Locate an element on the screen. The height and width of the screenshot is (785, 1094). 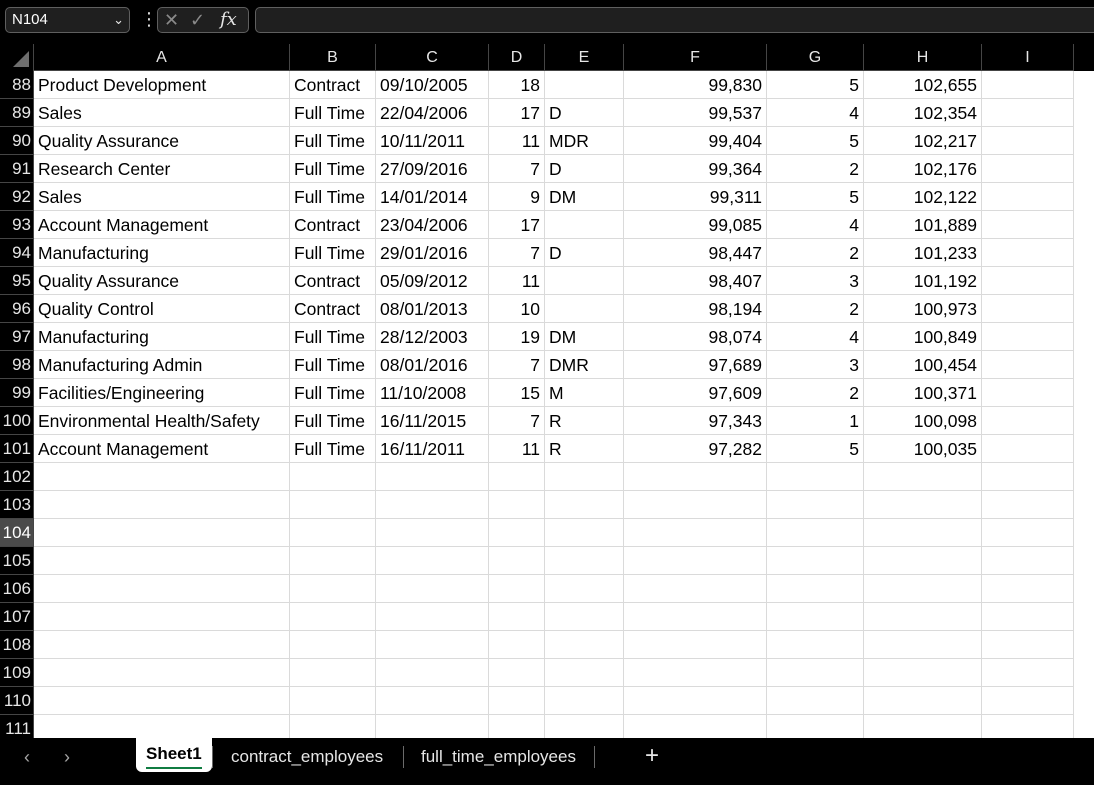
cell-c93: 23/04/2006 is located at coordinates (432, 225).